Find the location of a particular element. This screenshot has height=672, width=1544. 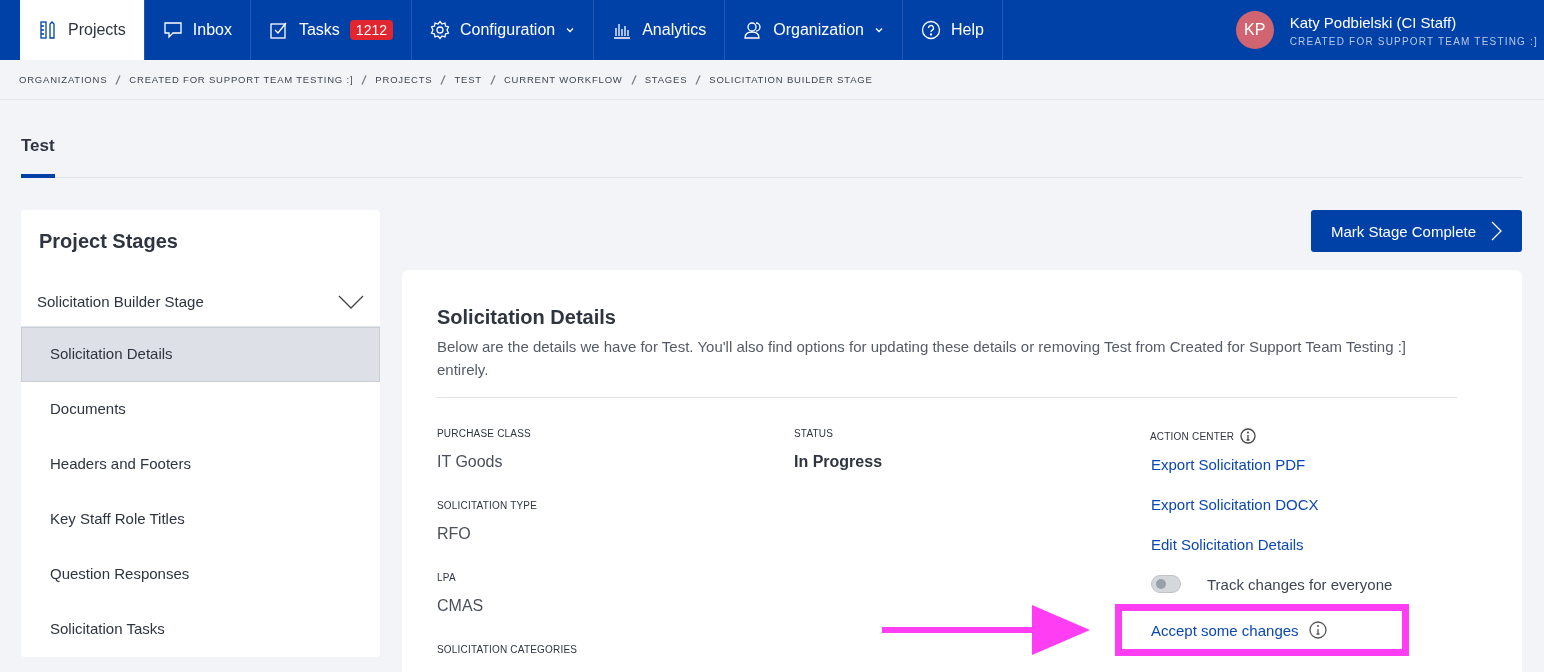

gear-icon is located at coordinates (440, 30).